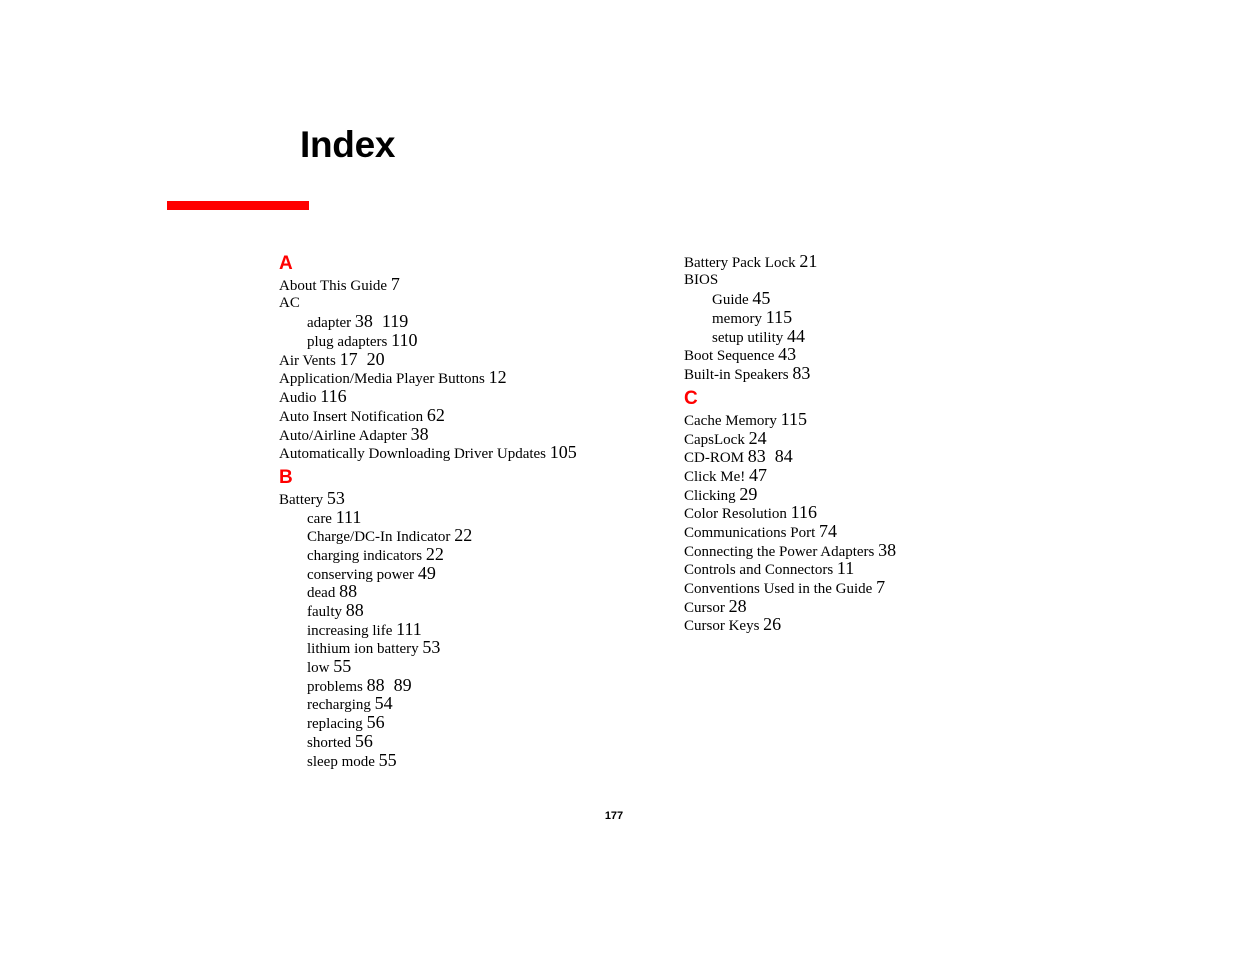 The width and height of the screenshot is (1235, 954). Describe the element at coordinates (362, 359) in the screenshot. I see `page-reference: 17 20` at that location.